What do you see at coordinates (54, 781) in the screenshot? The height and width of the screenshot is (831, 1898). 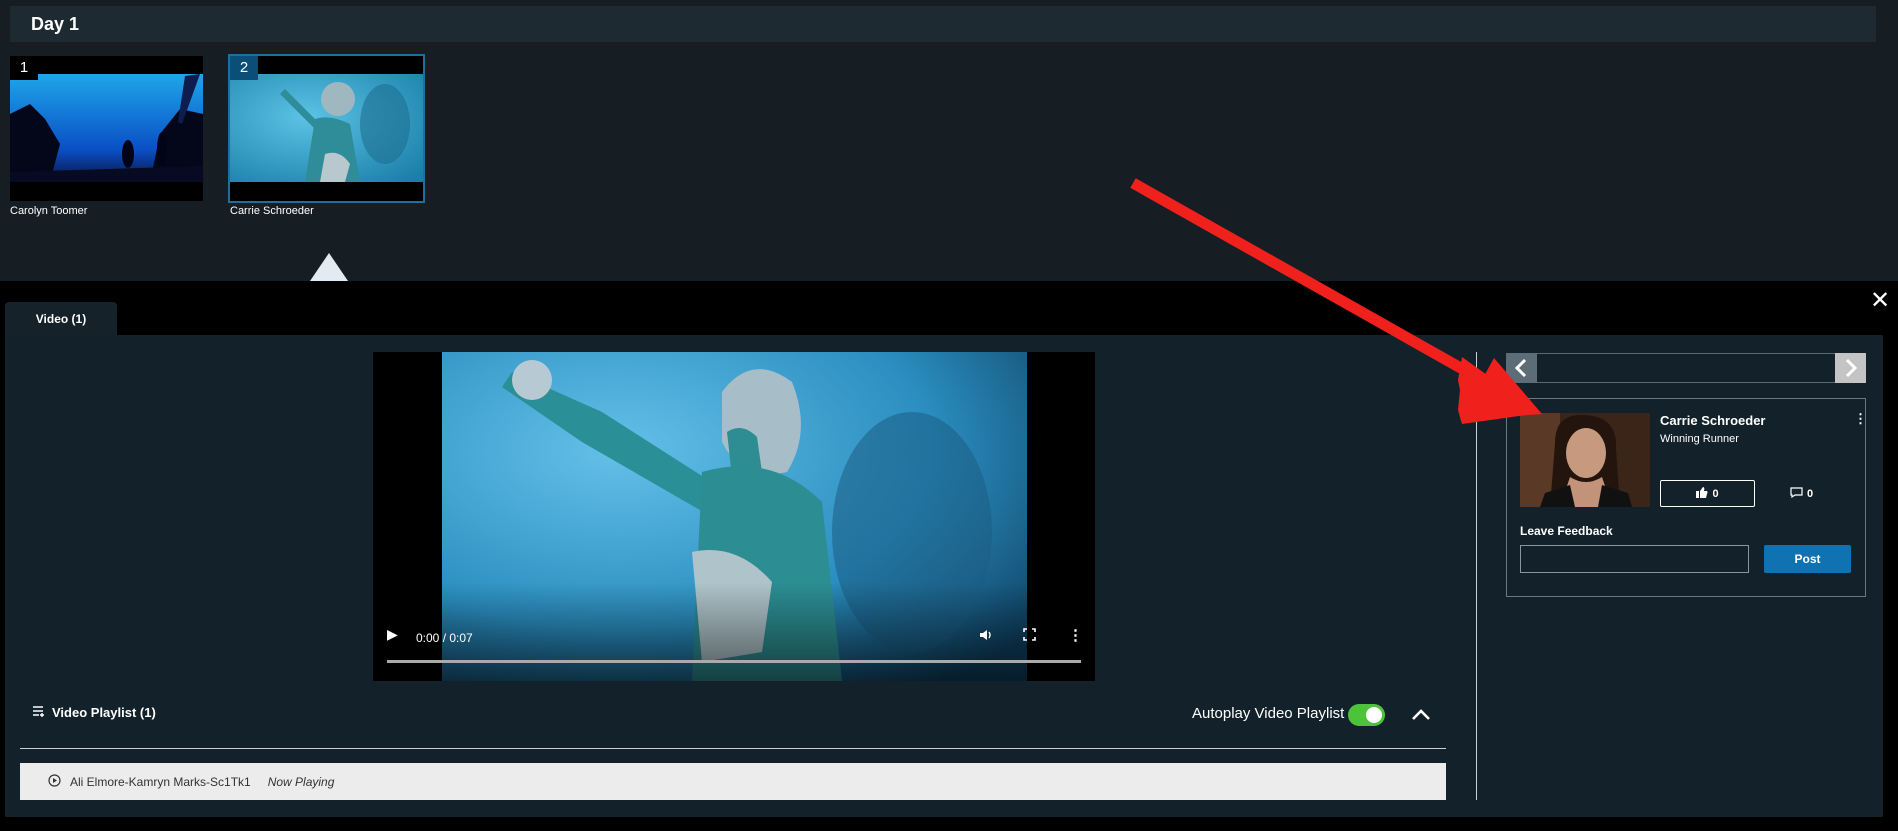 I see `play-circle-icon` at bounding box center [54, 781].